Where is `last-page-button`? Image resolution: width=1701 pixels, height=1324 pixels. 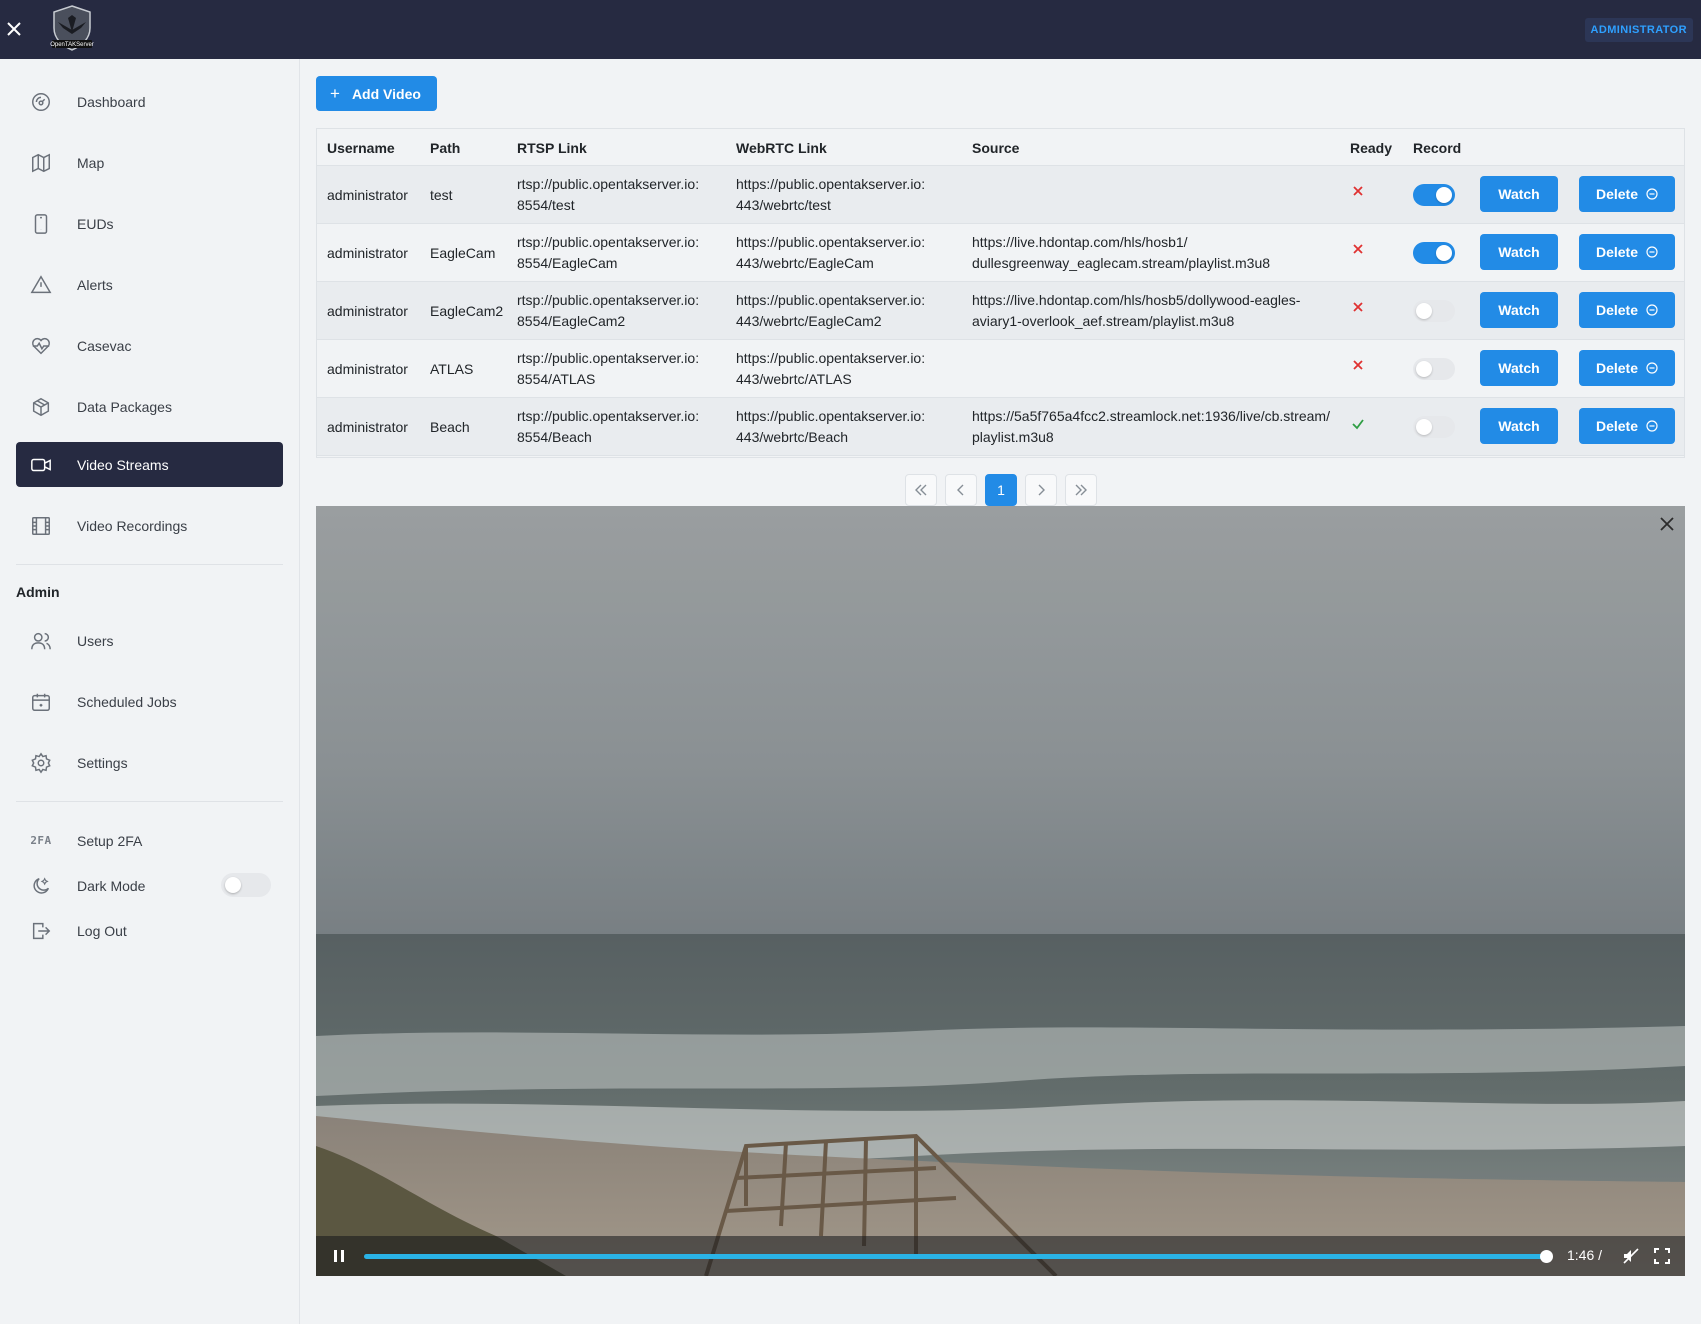
last-page-button is located at coordinates (1081, 490).